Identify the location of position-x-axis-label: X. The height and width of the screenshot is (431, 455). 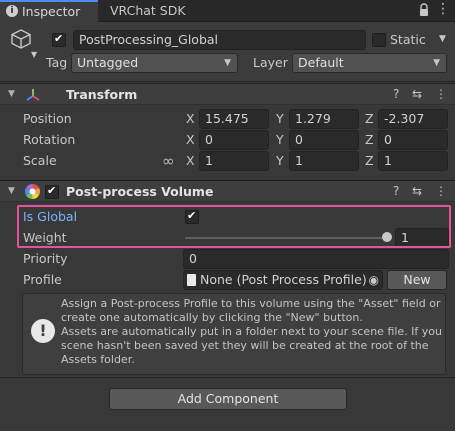
(190, 119).